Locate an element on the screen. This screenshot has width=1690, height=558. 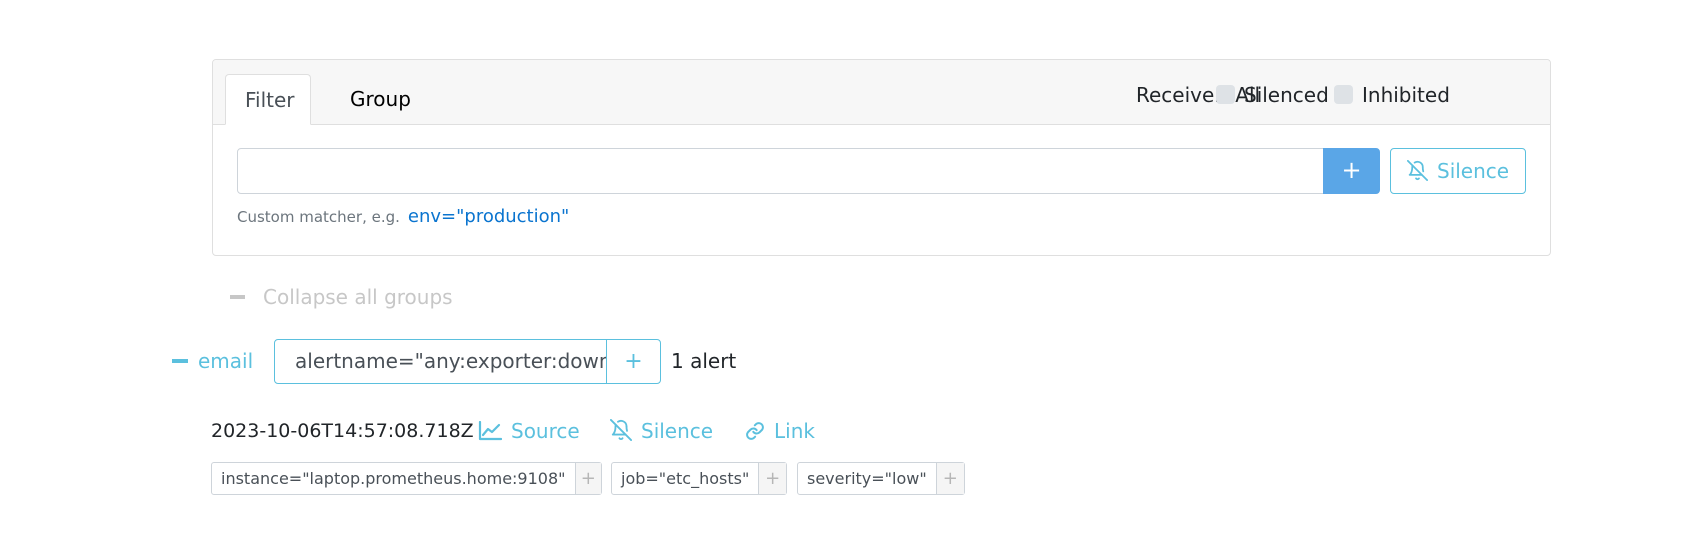
inhibited-checkbox-box is located at coordinates (1343, 94).